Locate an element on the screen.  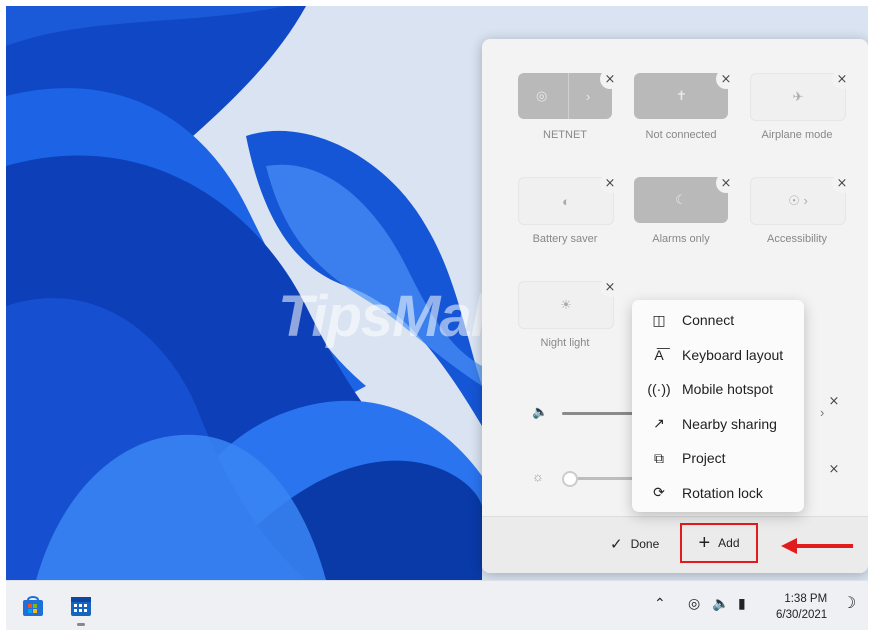
night-light-icon: ☀ is located at coordinates (566, 304).